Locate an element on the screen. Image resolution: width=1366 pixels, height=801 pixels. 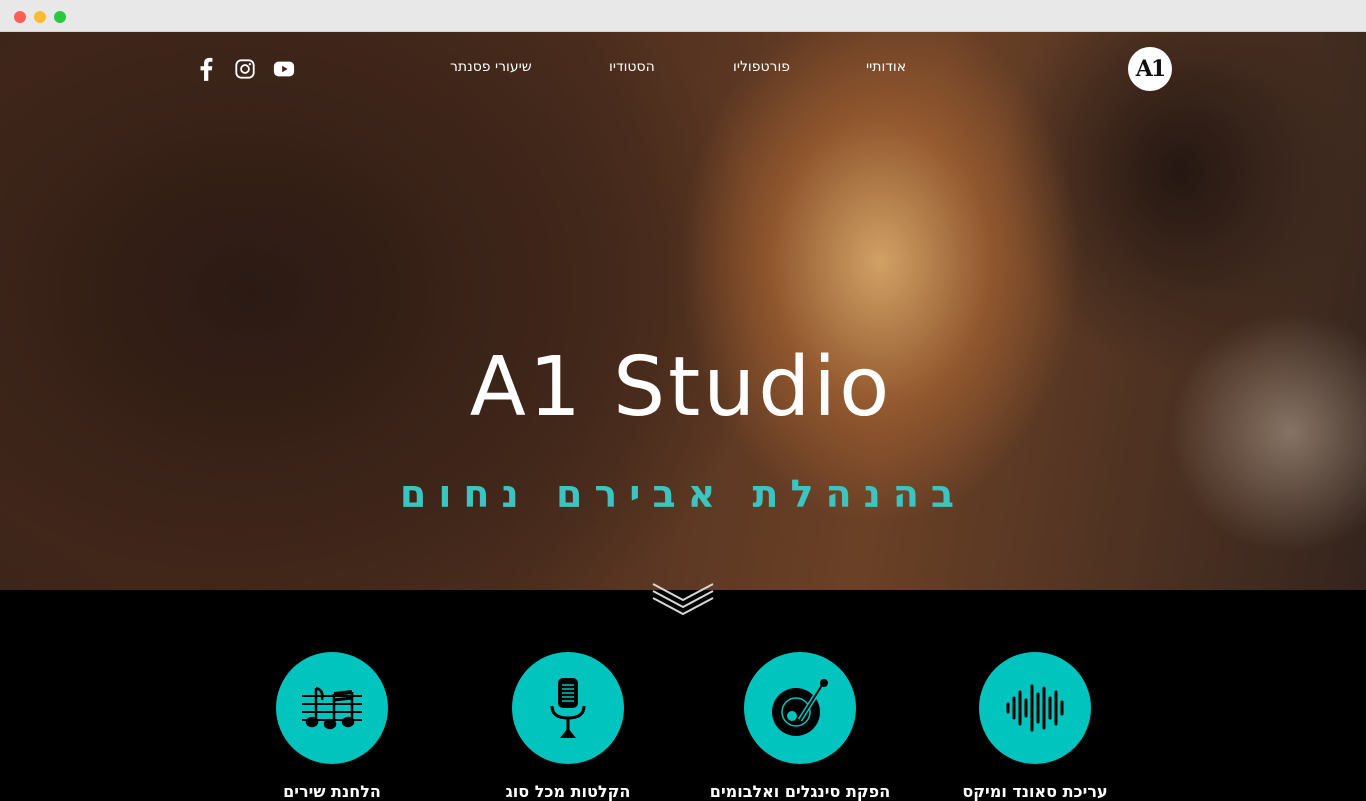
microphone-icon is located at coordinates (568, 708).